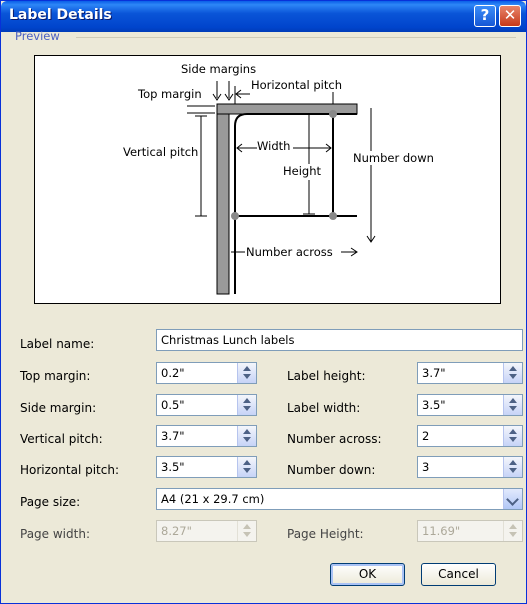 This screenshot has height=604, width=527. What do you see at coordinates (60, 15) in the screenshot?
I see `dialog-title: Label Details` at bounding box center [60, 15].